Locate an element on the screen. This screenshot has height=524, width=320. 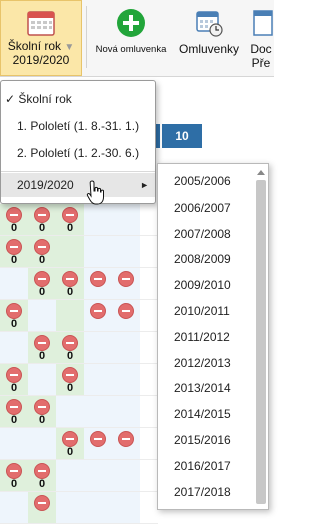
year-option: 2015/2016 is located at coordinates (202, 440).